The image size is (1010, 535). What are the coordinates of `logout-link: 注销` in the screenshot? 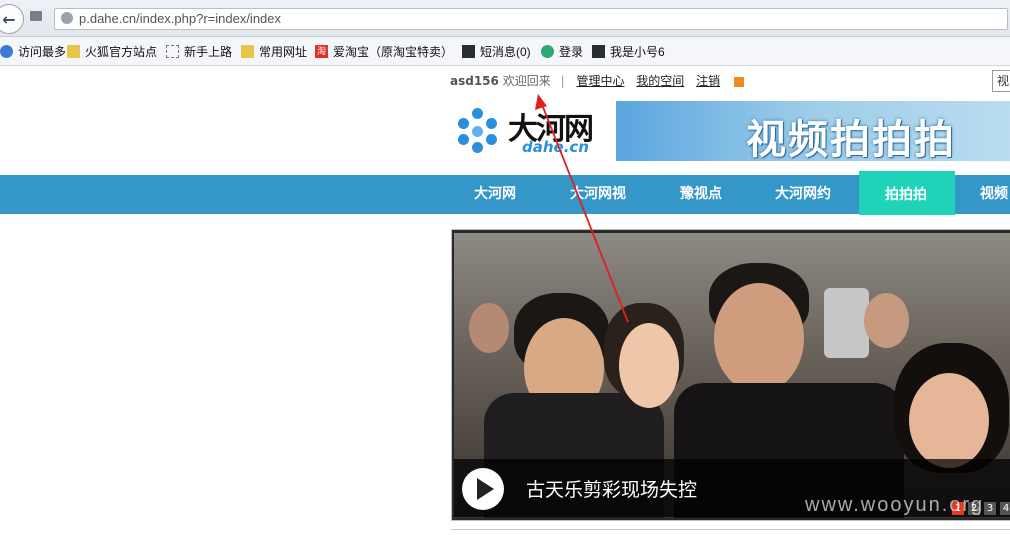 It's located at (708, 81).